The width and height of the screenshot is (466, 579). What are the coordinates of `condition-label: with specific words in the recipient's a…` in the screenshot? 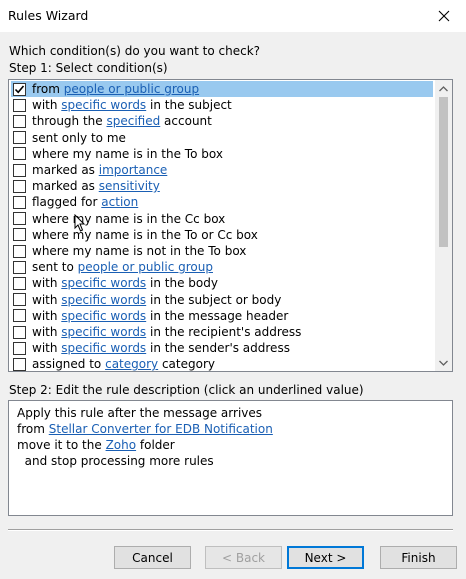 It's located at (166, 332).